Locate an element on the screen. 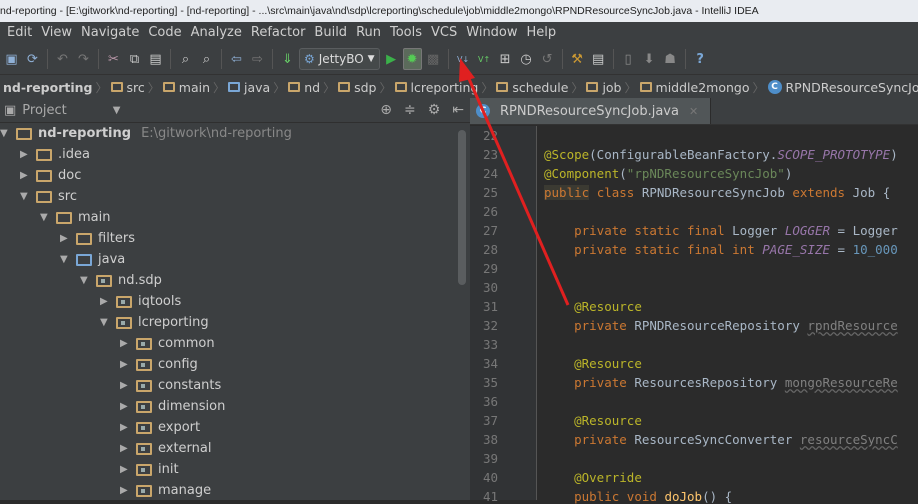 Image resolution: width=918 pixels, height=504 pixels. breadcrumb-item: src is located at coordinates (128, 87).